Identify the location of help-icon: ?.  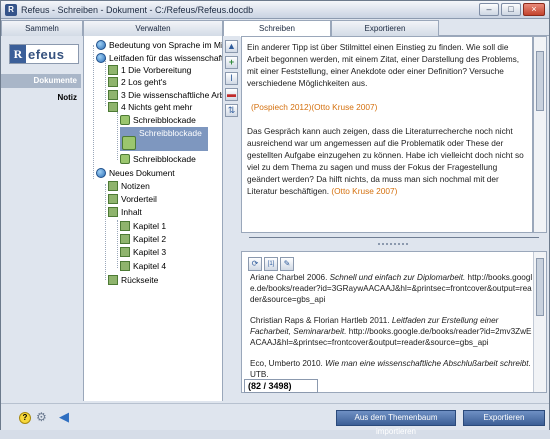
(25, 418).